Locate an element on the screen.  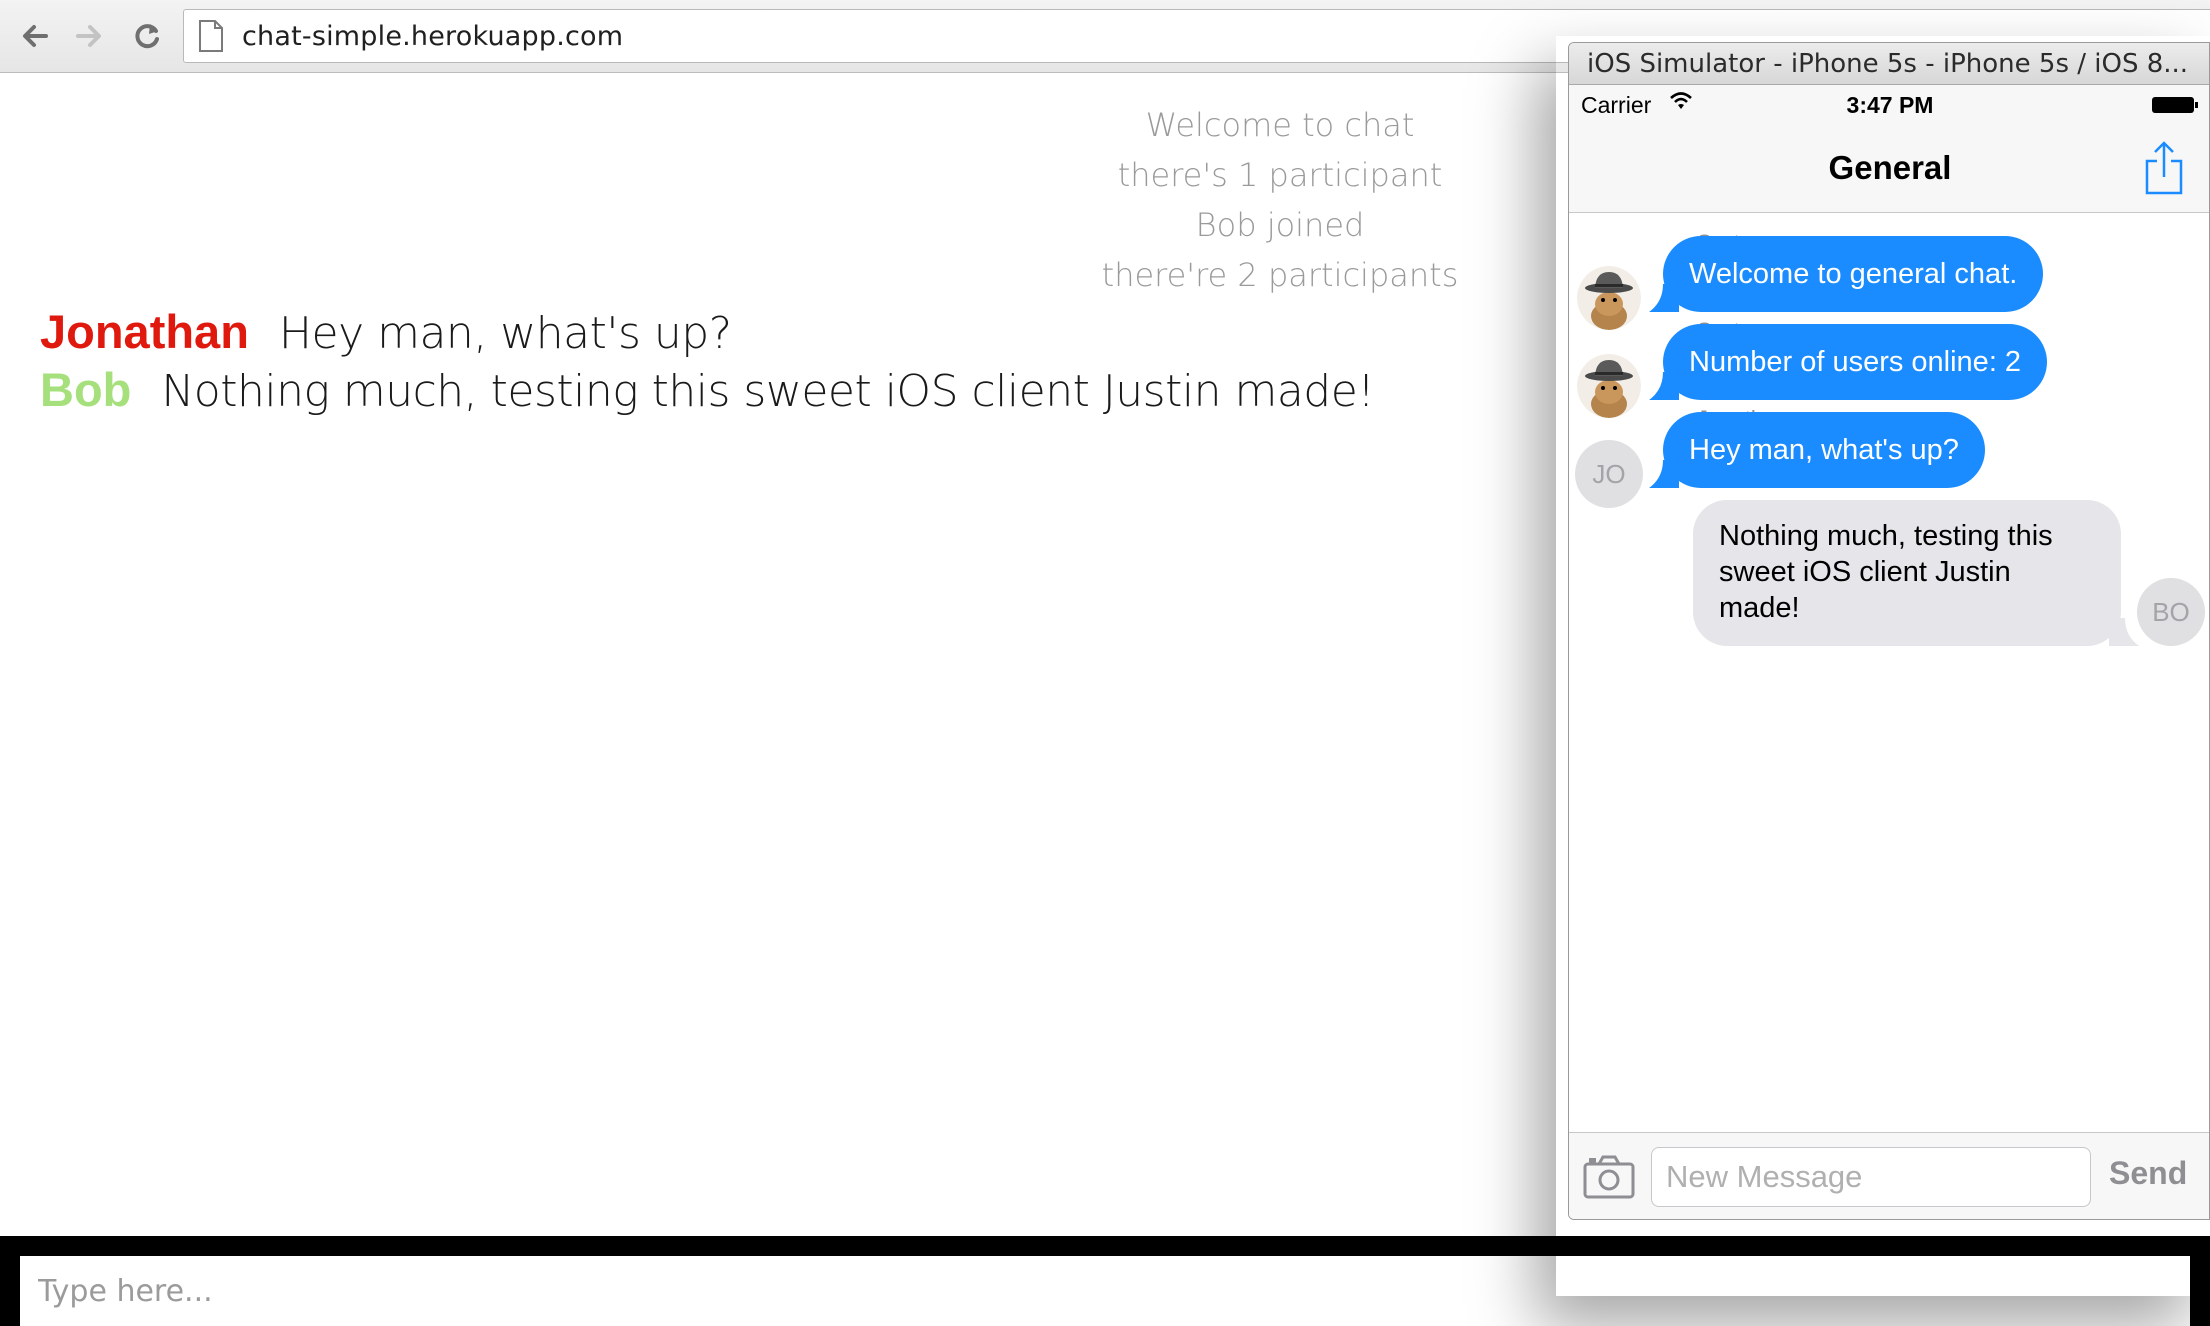
avatar-initials: JO is located at coordinates (1609, 474).